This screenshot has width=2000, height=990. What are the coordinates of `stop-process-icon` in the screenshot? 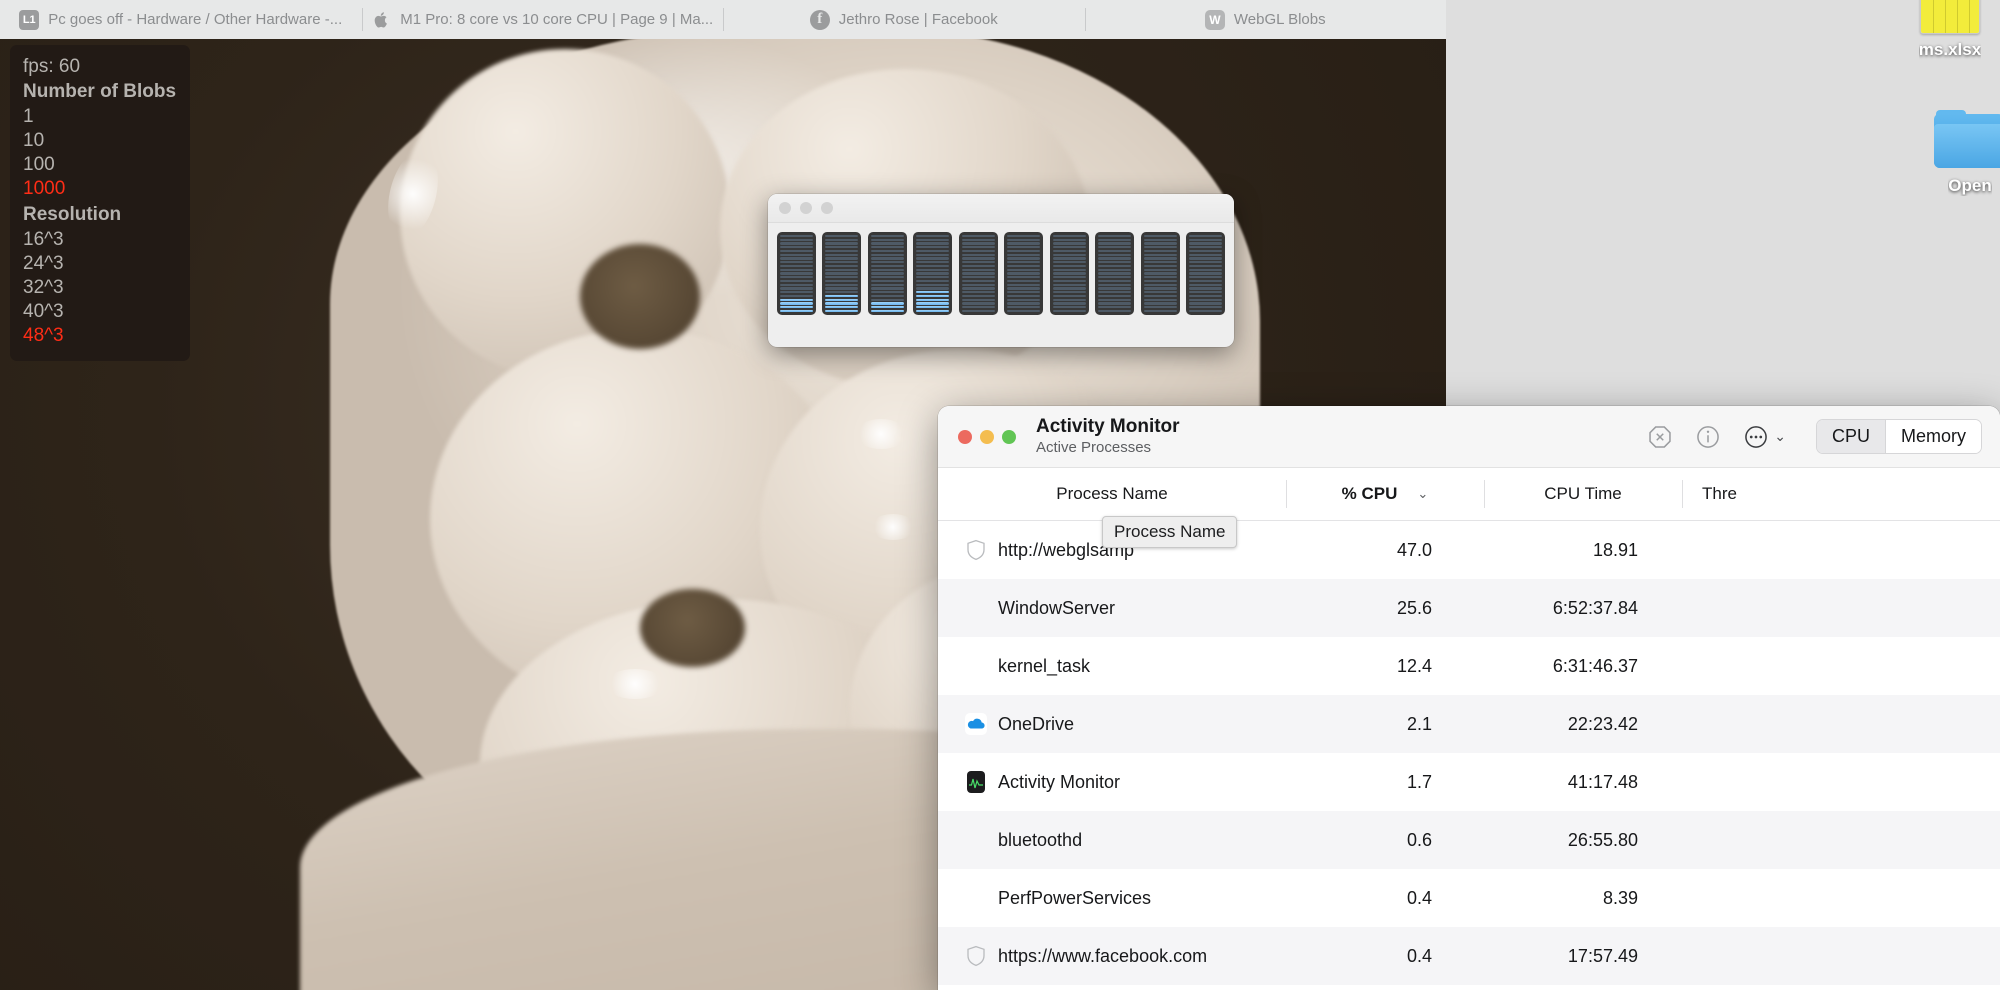 It's located at (1660, 437).